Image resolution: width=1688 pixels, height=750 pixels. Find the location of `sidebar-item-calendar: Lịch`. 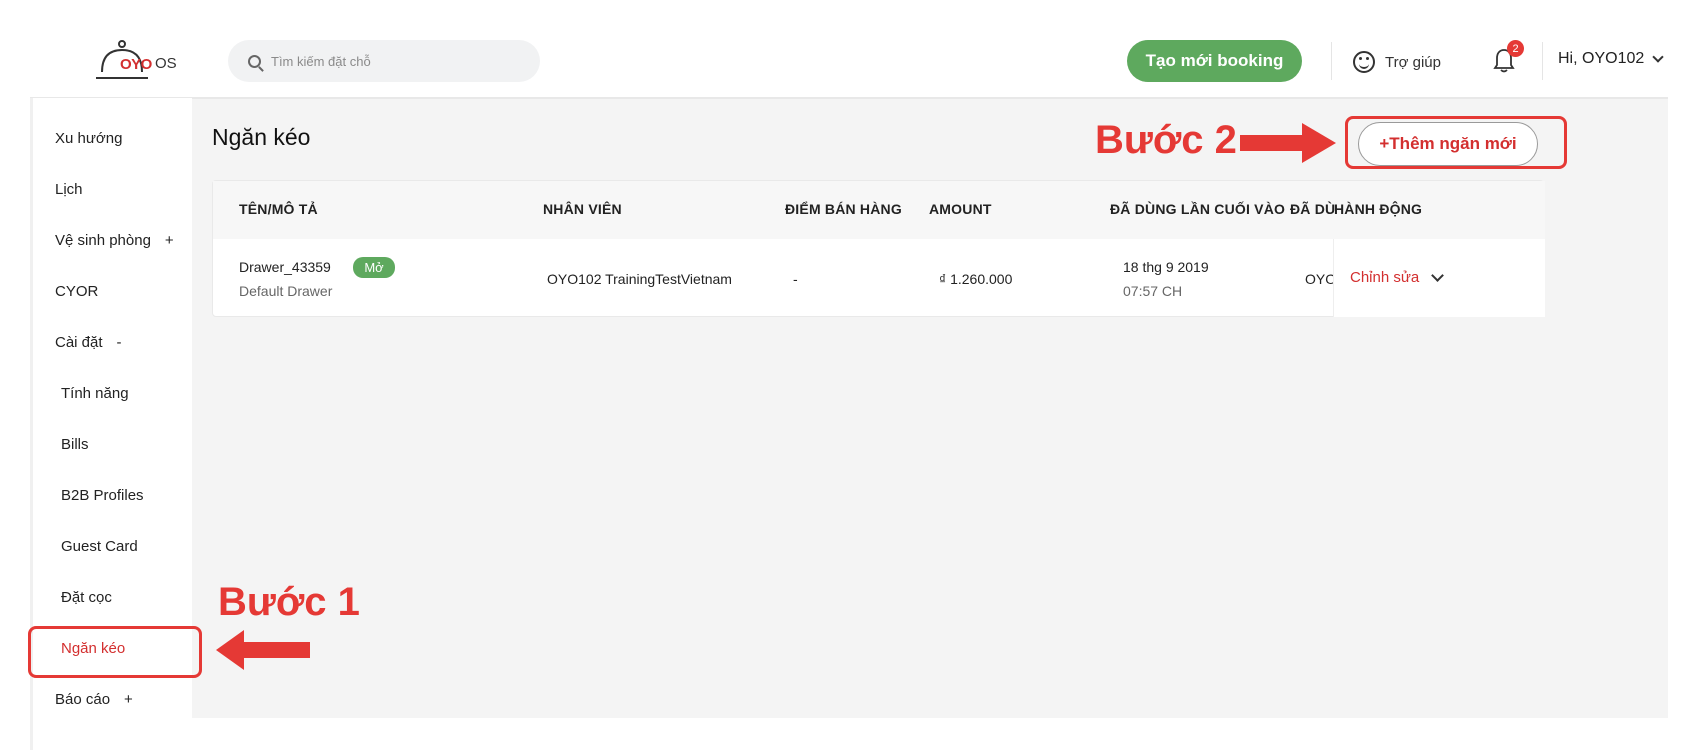

sidebar-item-calendar: Lịch is located at coordinates (69, 189).